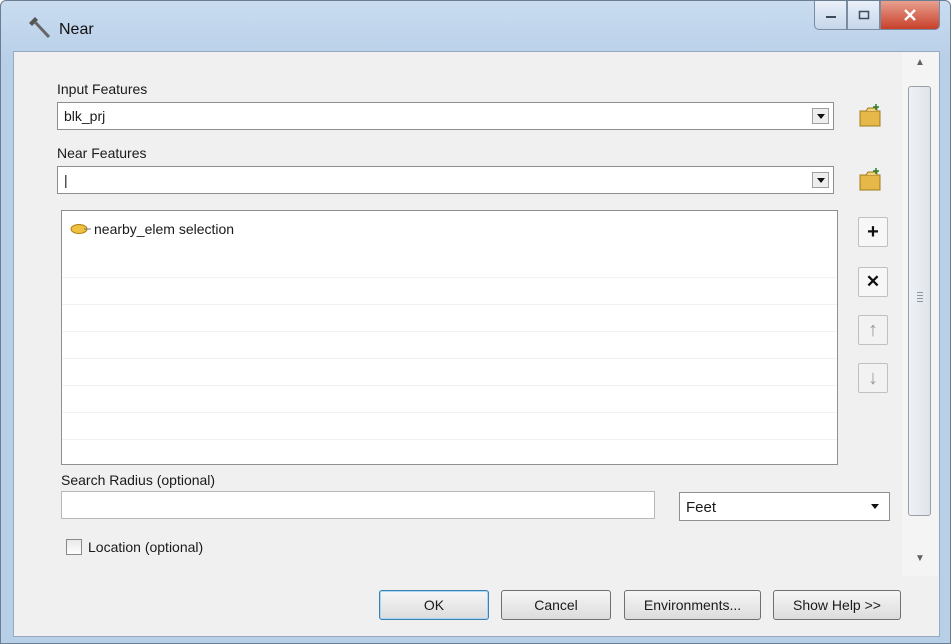  Describe the element at coordinates (475, 26) in the screenshot. I see `title-bar: Near` at that location.